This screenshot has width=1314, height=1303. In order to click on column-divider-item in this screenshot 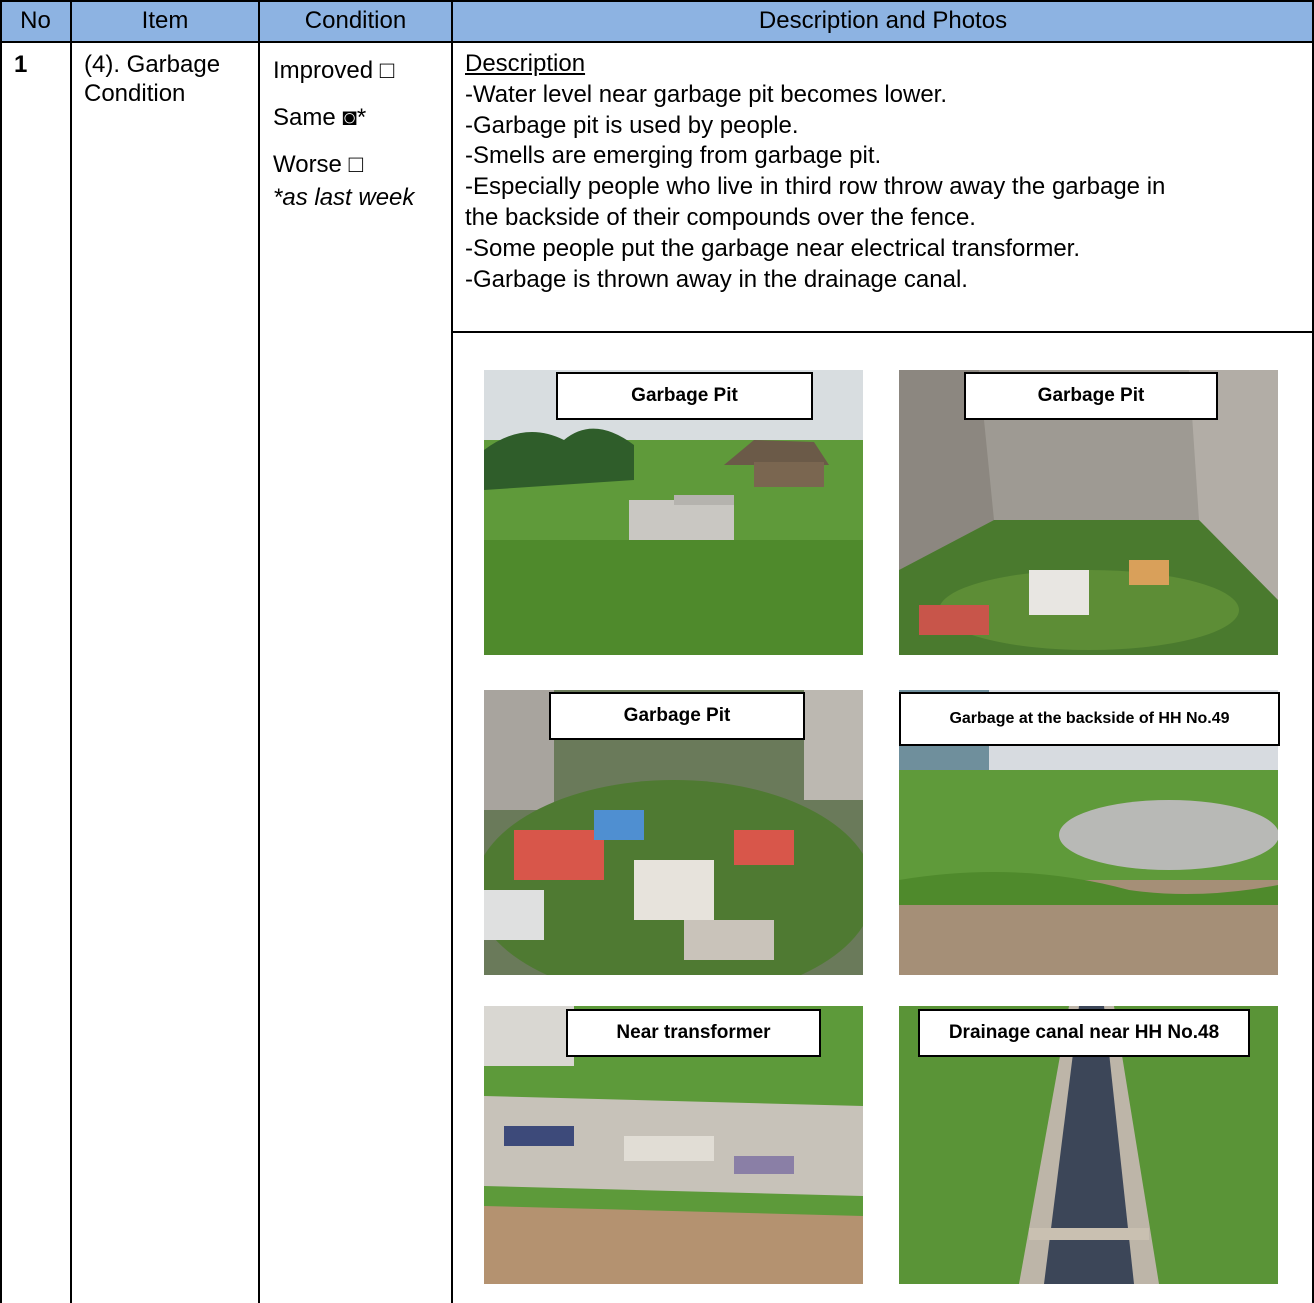, I will do `click(259, 651)`.